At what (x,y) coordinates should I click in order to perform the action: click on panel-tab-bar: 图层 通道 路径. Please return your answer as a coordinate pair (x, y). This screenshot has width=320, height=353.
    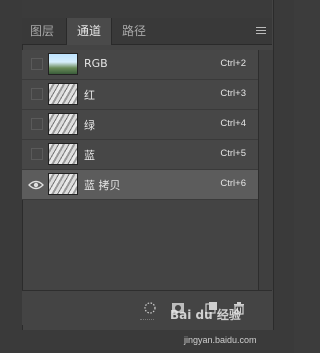
    Looking at the image, I should click on (147, 31).